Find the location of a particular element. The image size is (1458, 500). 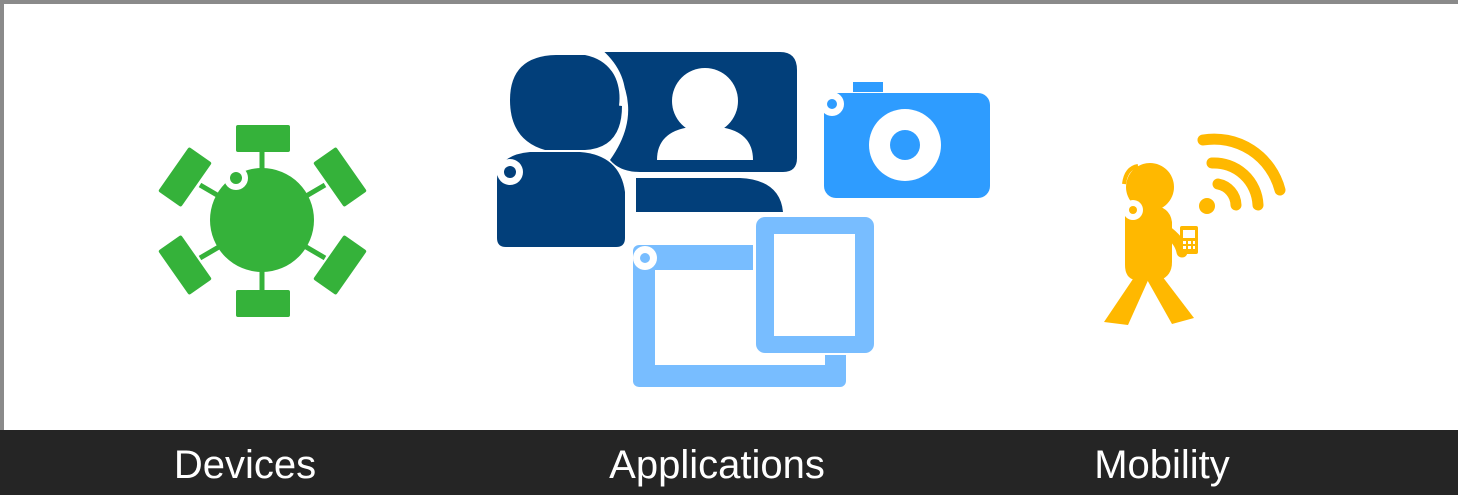

tablet-screens-icon is located at coordinates (754, 301).